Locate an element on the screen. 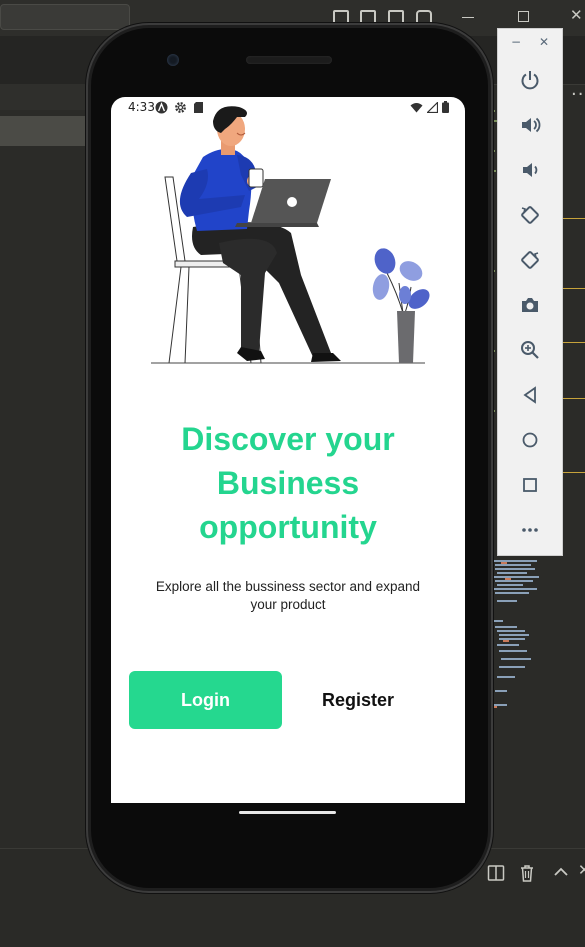 The image size is (585, 947). rotate-left-icon is located at coordinates (530, 215).